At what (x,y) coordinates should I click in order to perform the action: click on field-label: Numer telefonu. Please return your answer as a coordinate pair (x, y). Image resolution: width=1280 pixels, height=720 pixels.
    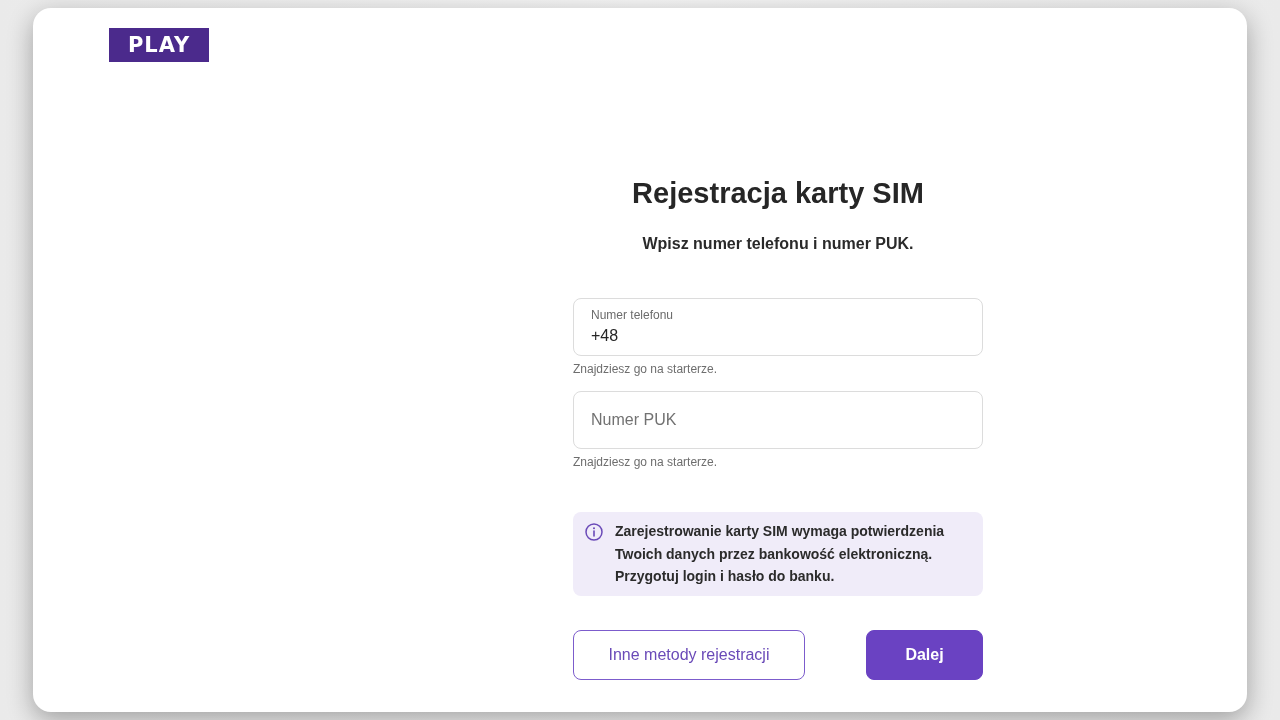
    Looking at the image, I should click on (632, 315).